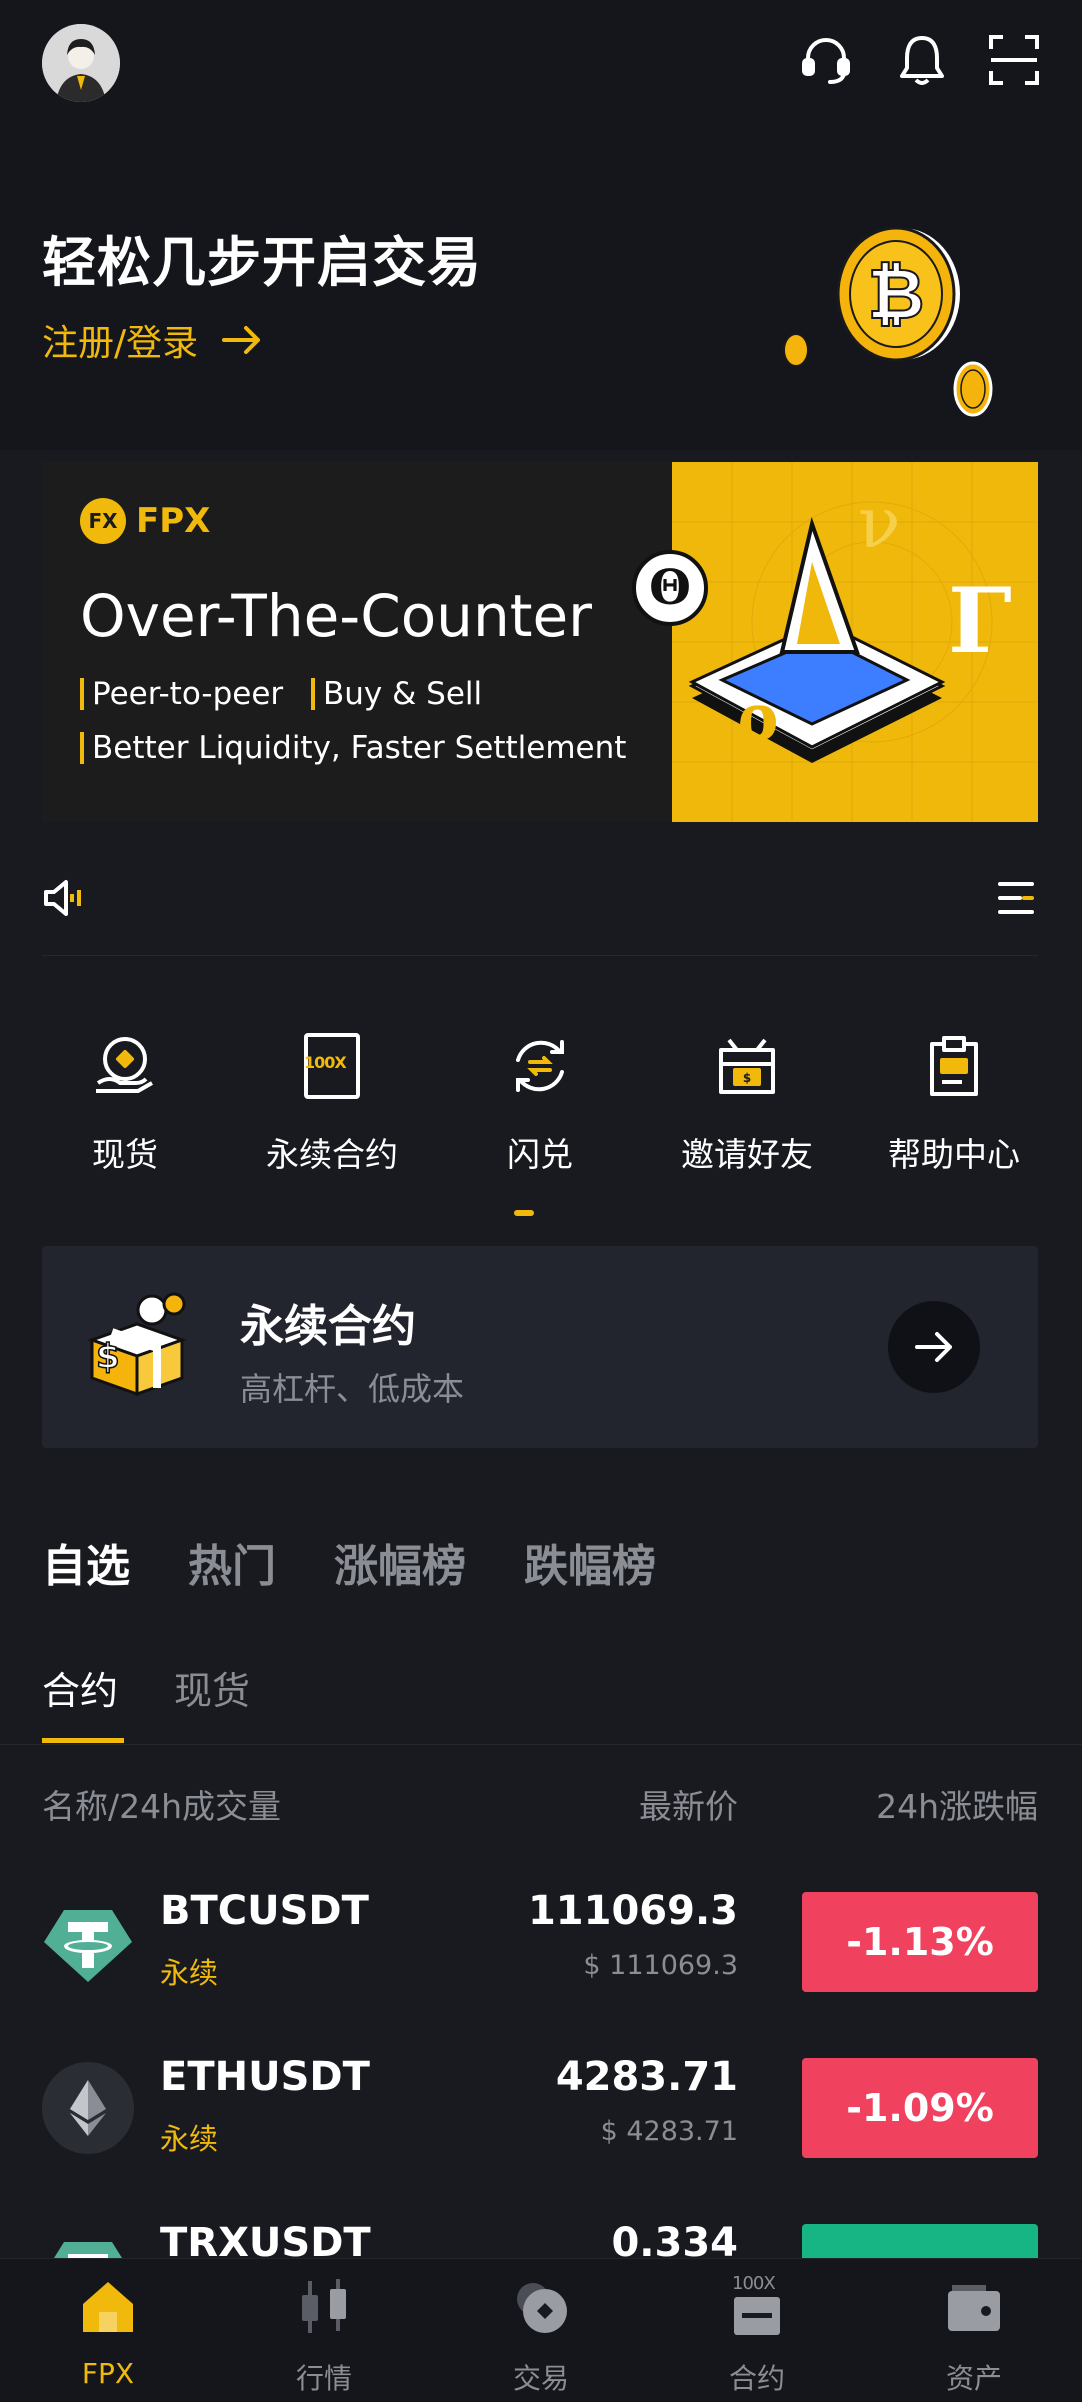  What do you see at coordinates (540, 1103) in the screenshot?
I see `action-flash-swap: 闪兑` at bounding box center [540, 1103].